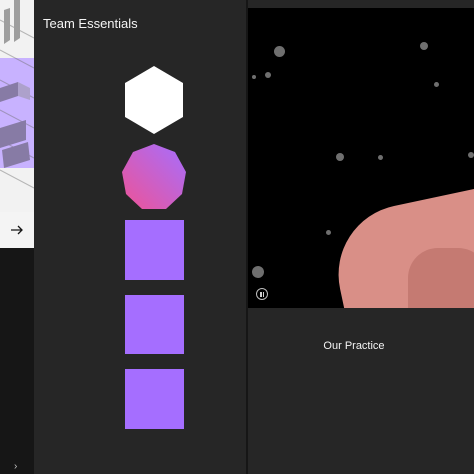 This screenshot has height=474, width=474. I want to click on card-caption: Our Practice, so click(354, 346).